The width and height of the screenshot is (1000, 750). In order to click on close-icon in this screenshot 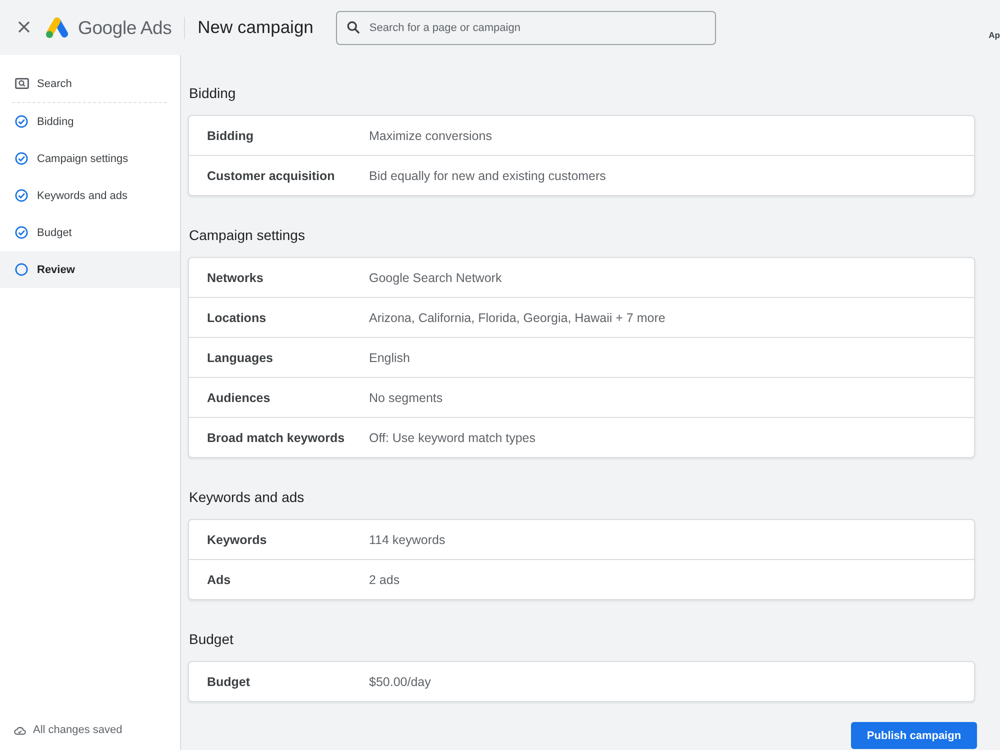, I will do `click(24, 27)`.